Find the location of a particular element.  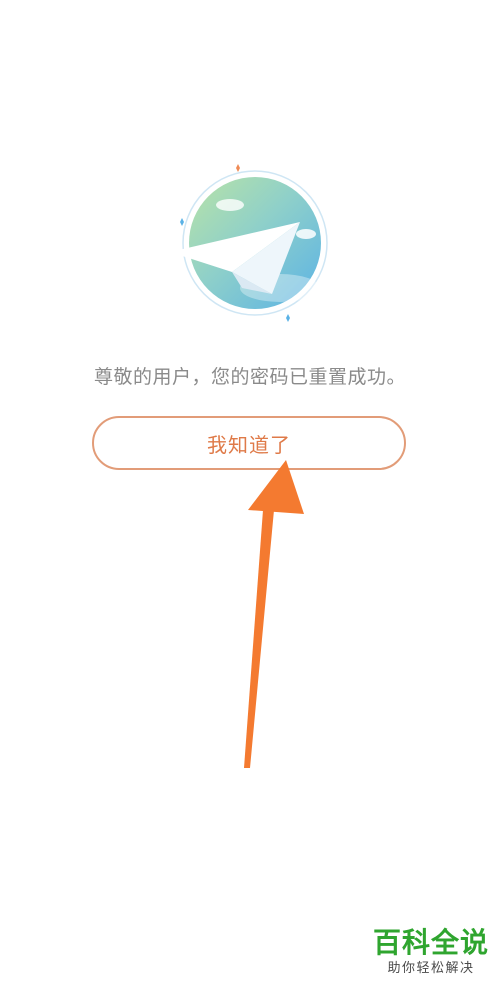

annotation-arrow-shaft is located at coordinates (259, 639).